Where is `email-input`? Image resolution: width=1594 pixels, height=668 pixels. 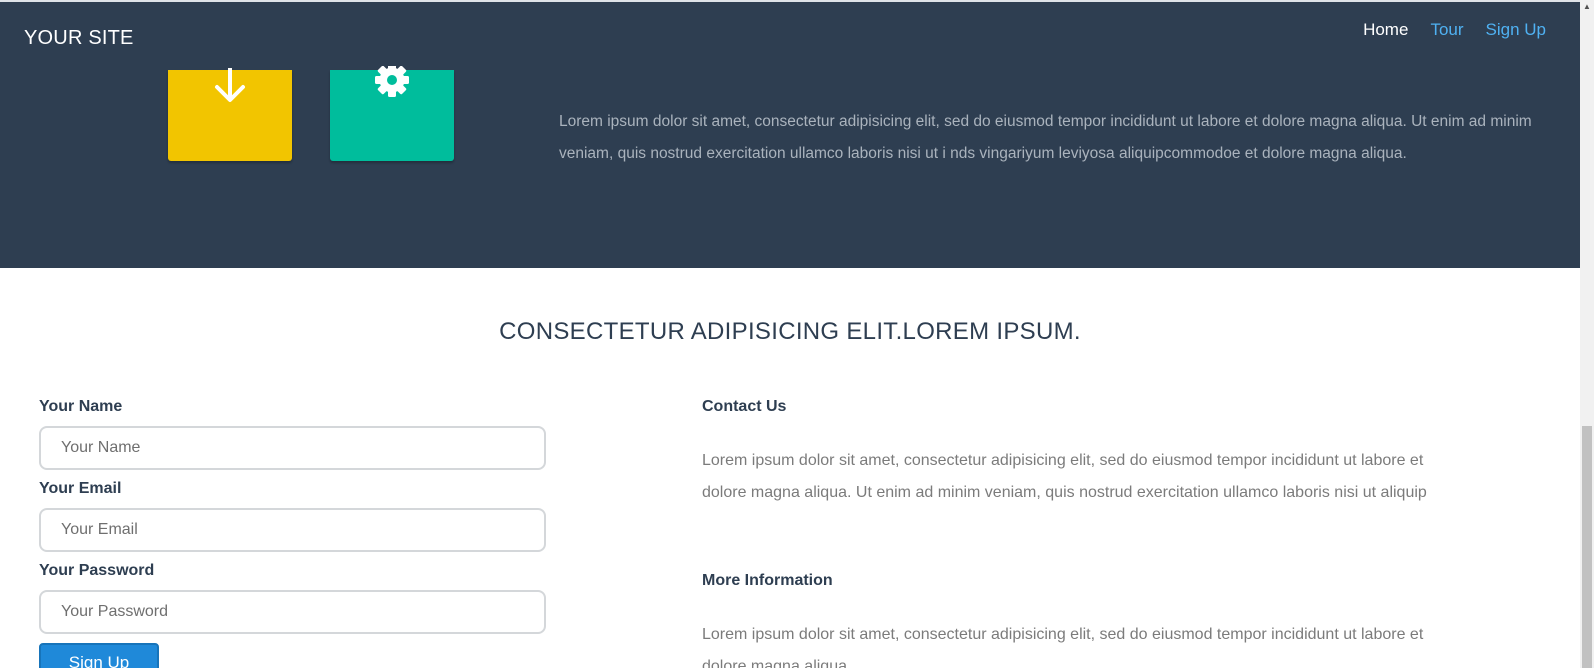
email-input is located at coordinates (292, 530).